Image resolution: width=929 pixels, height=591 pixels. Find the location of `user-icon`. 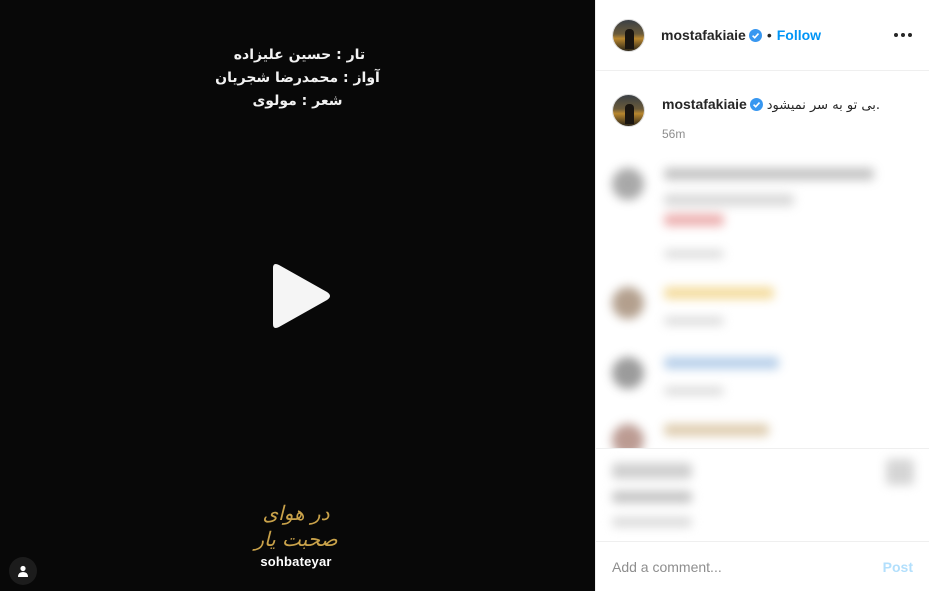

user-icon is located at coordinates (23, 571).